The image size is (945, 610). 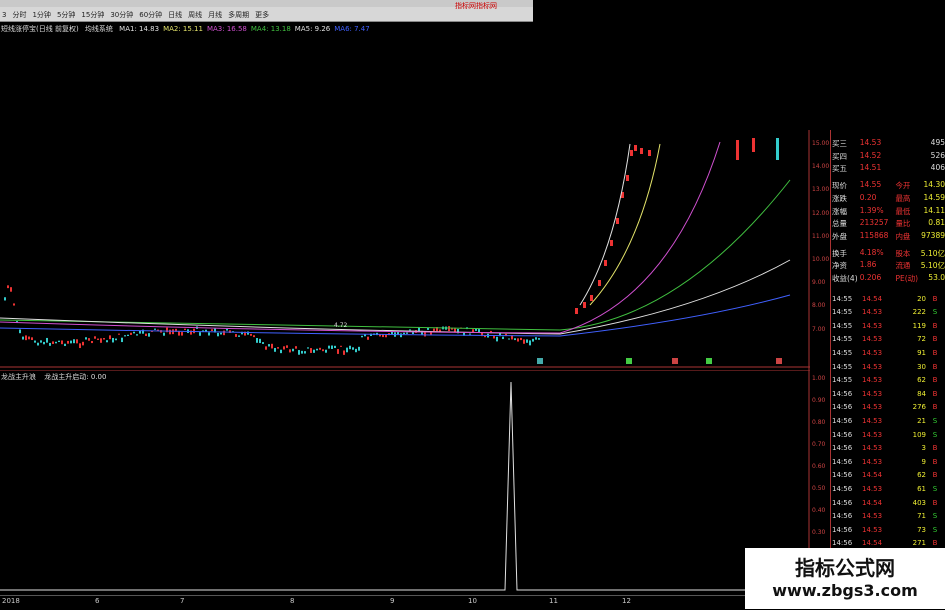 I want to click on price-tick: 15.00, so click(x=821, y=143).